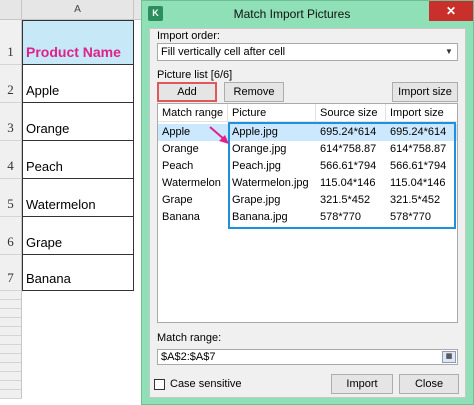 The image size is (474, 405). I want to click on match-range-cell: Watermelon, so click(191, 183).